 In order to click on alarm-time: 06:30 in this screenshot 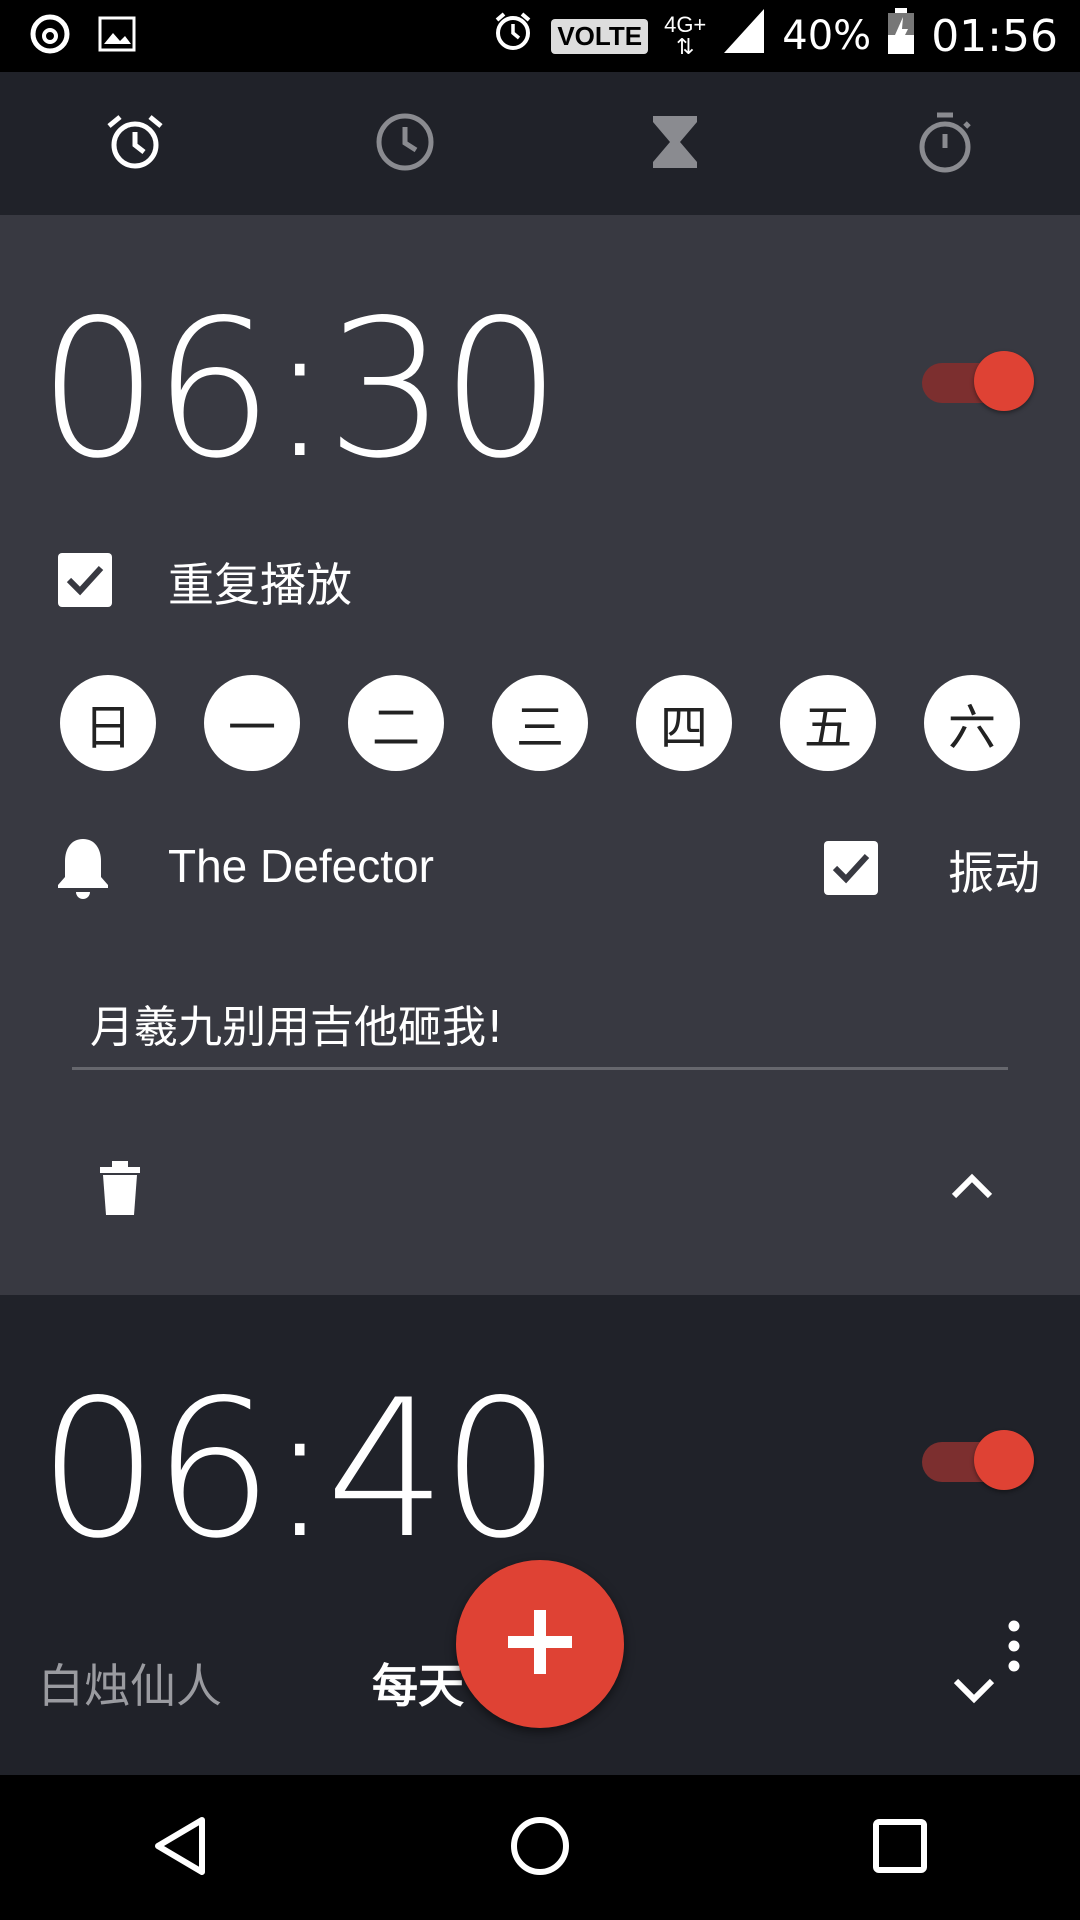, I will do `click(300, 390)`.